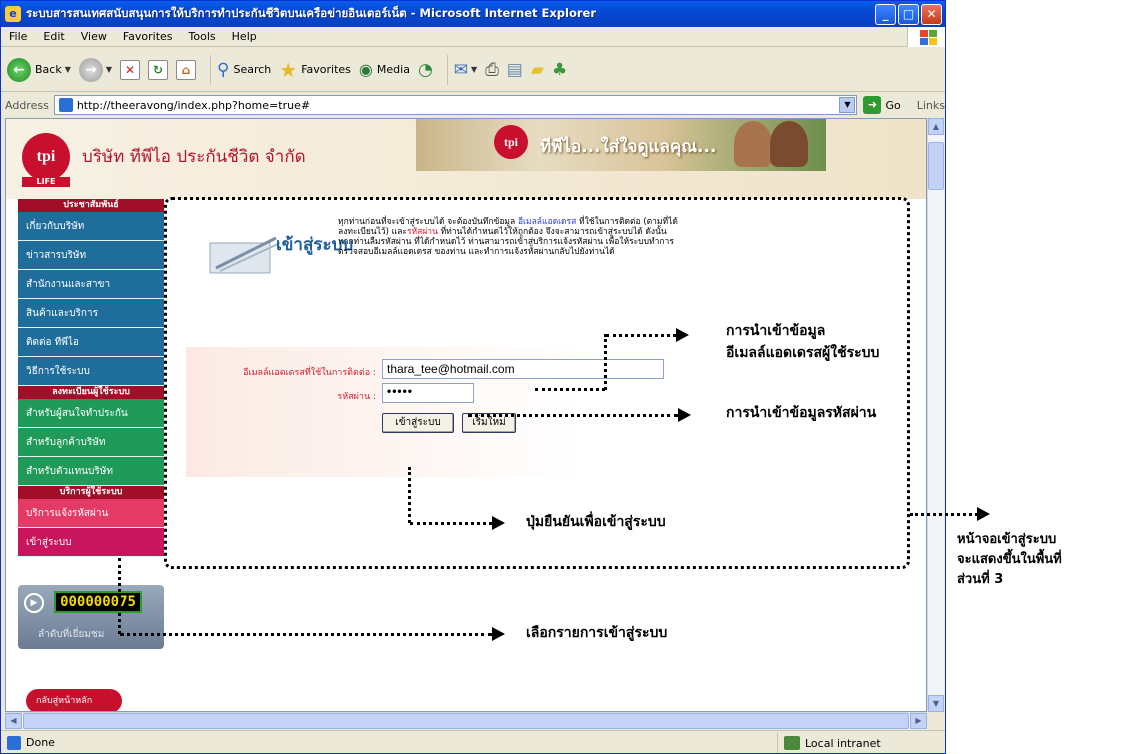 The height and width of the screenshot is (754, 1139). What do you see at coordinates (455, 105) in the screenshot?
I see `address-input: http://theeravong/index.php?home=true# ▼` at bounding box center [455, 105].